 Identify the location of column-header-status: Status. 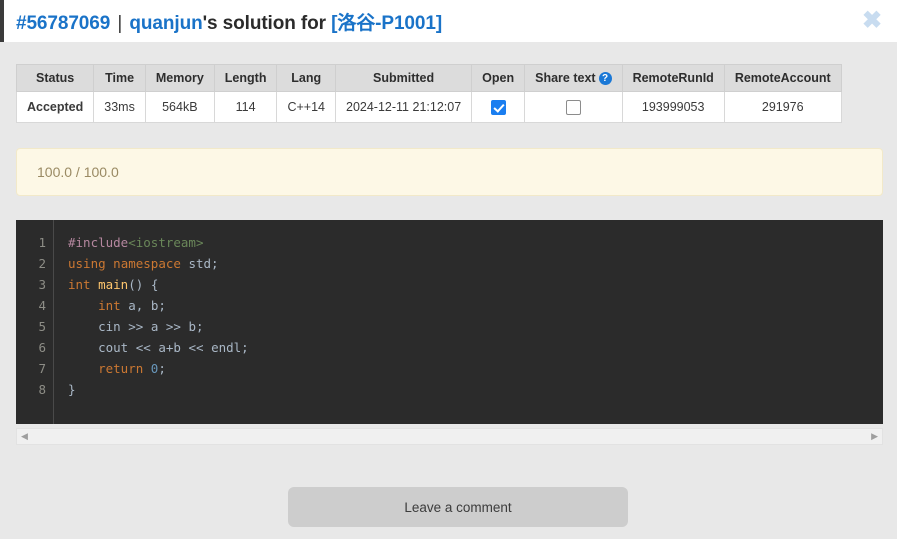
(55, 78).